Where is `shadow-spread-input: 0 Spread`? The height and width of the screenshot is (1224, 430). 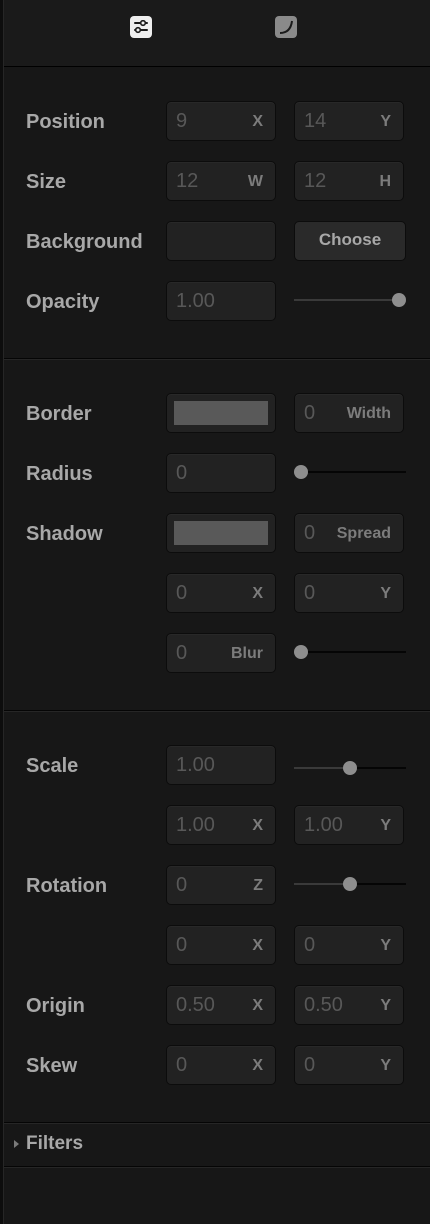
shadow-spread-input: 0 Spread is located at coordinates (349, 533).